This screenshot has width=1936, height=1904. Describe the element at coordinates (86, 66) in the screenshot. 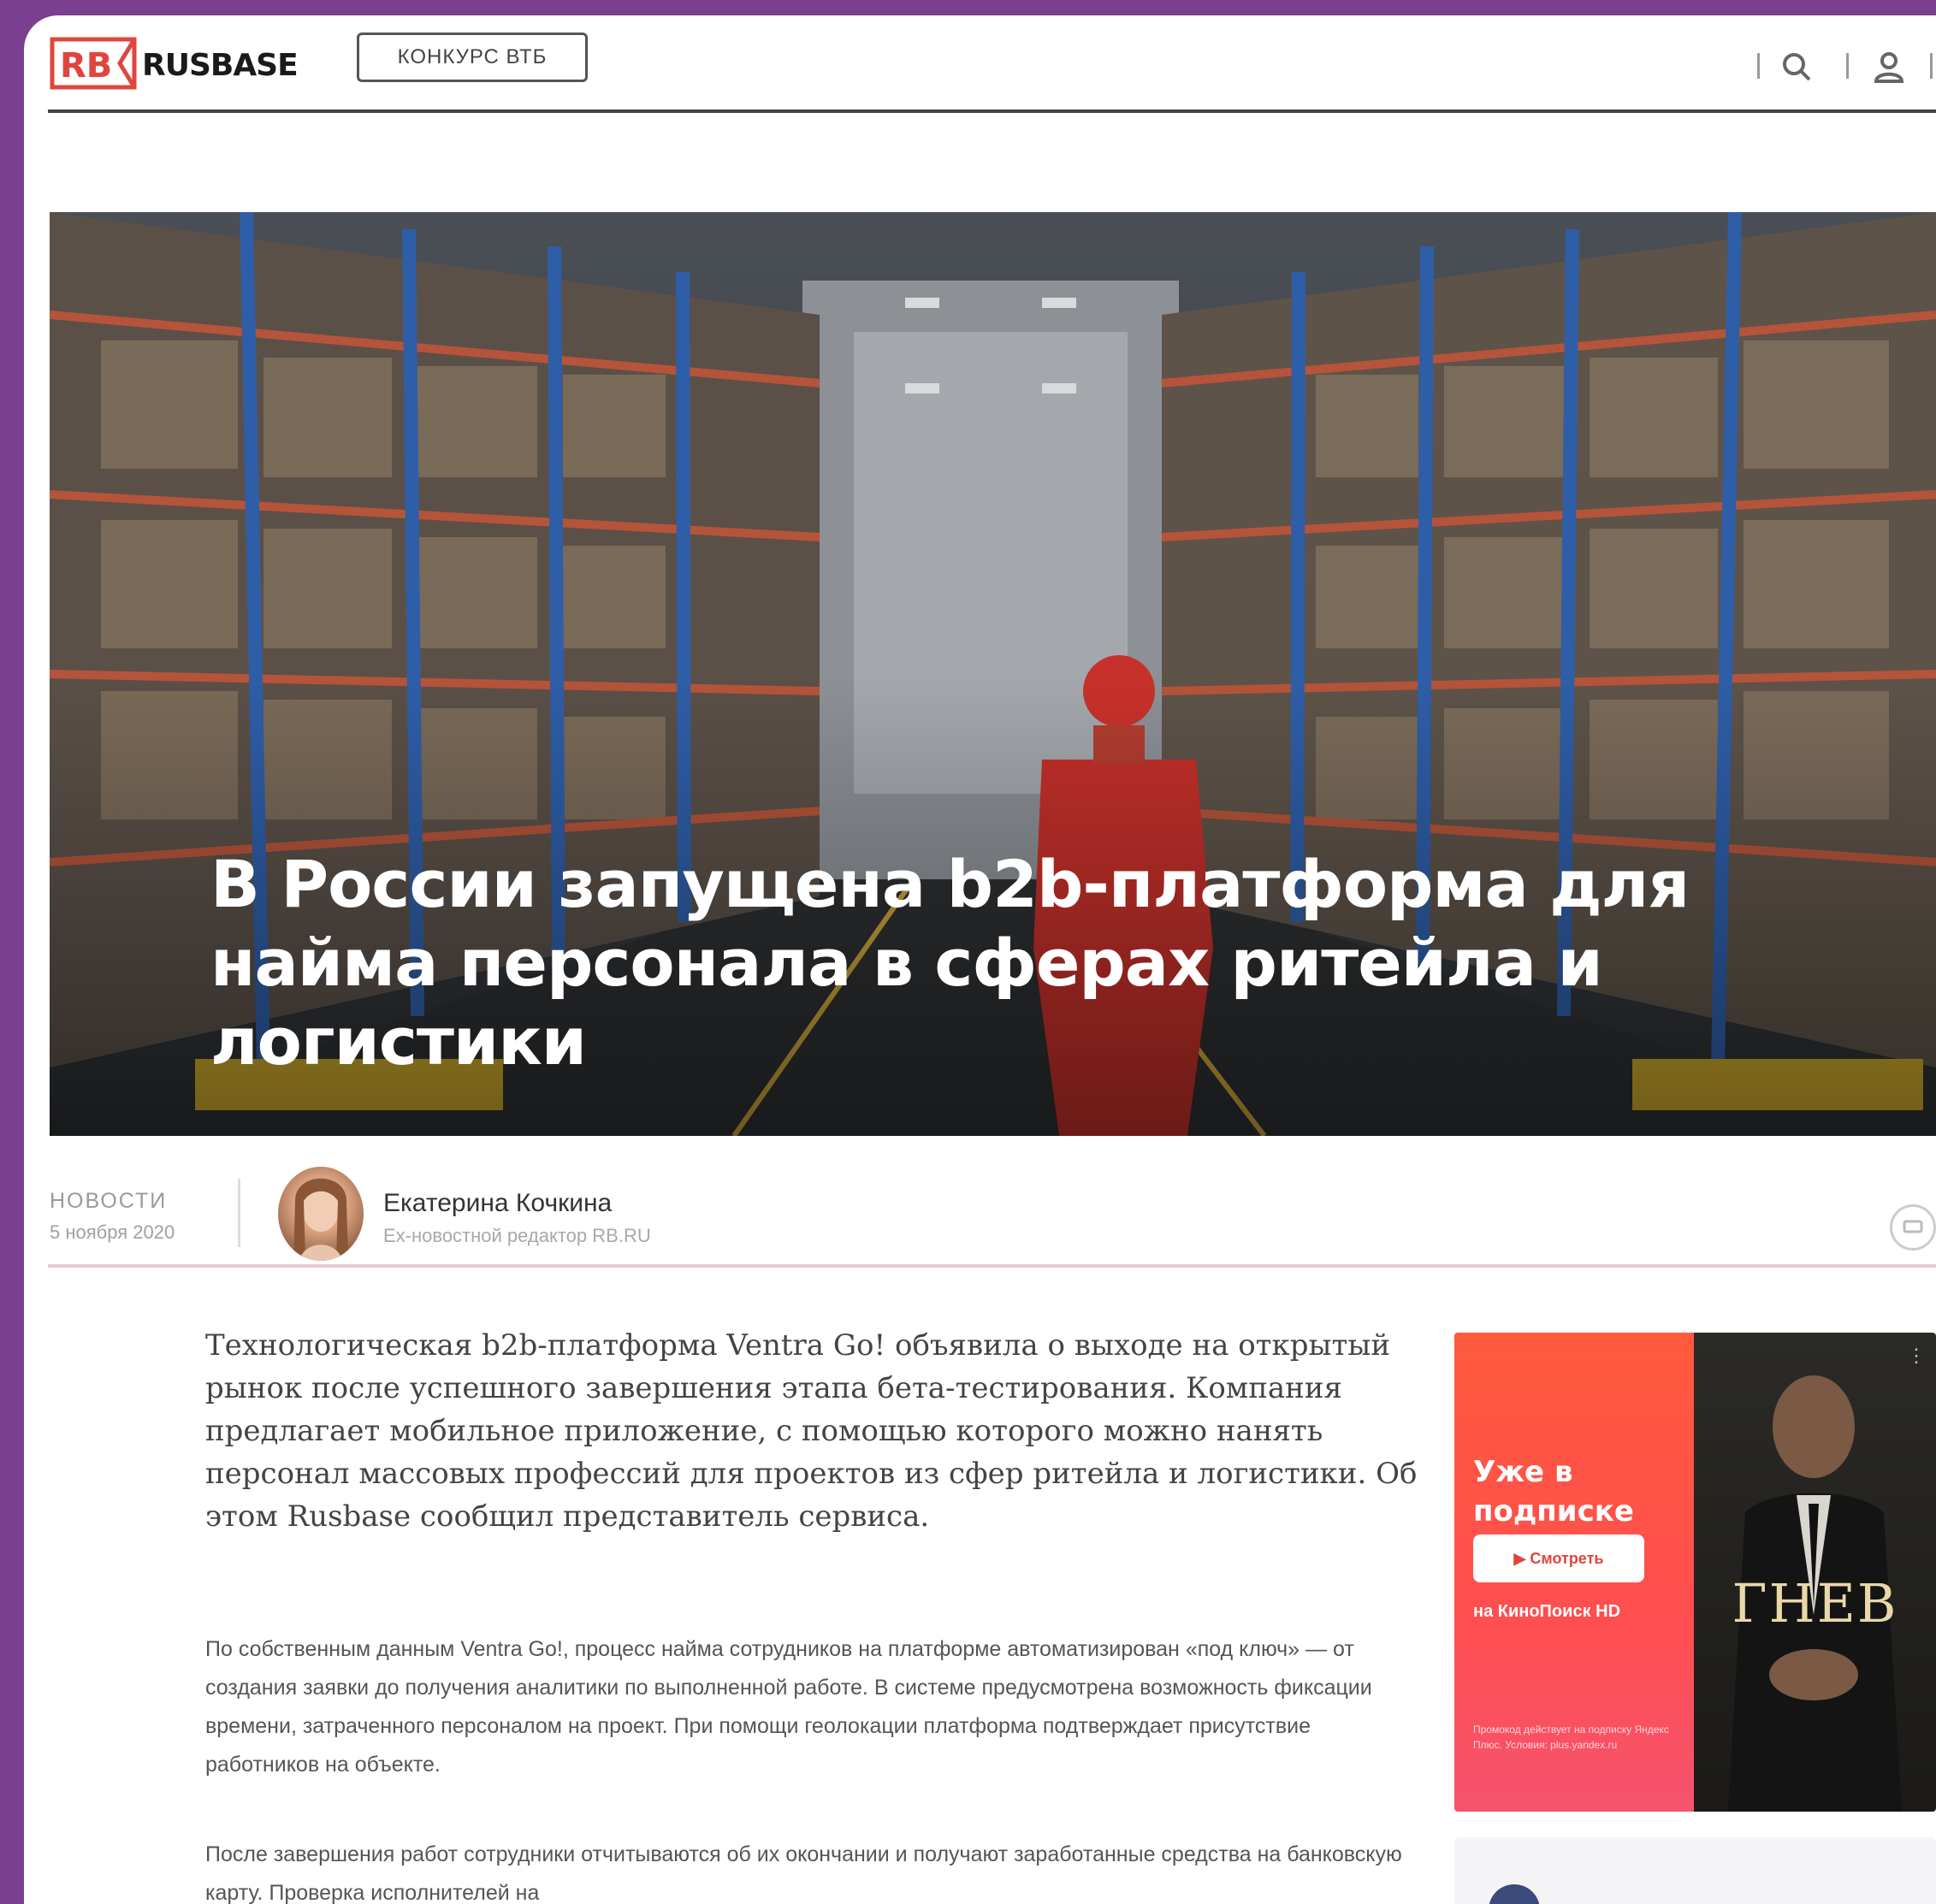

I see `svg-text: RB` at that location.